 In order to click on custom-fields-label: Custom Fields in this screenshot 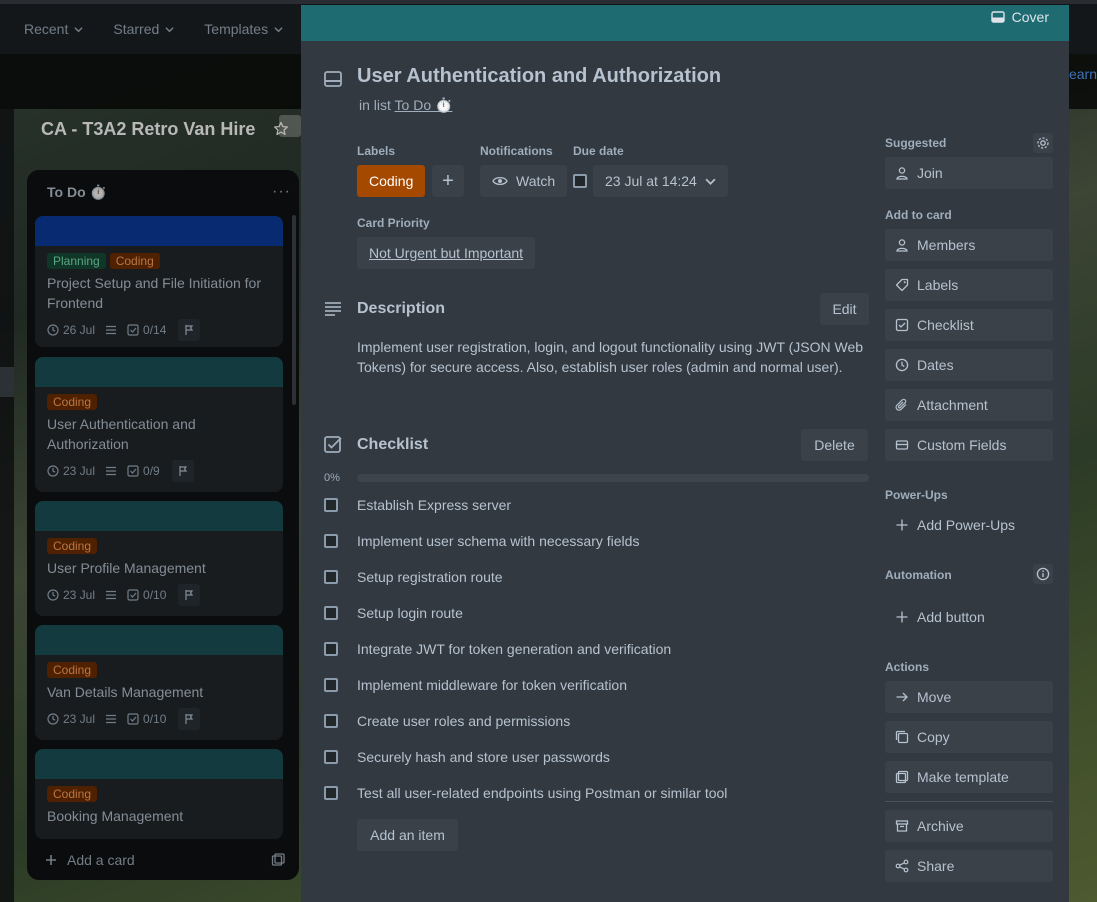, I will do `click(962, 445)`.